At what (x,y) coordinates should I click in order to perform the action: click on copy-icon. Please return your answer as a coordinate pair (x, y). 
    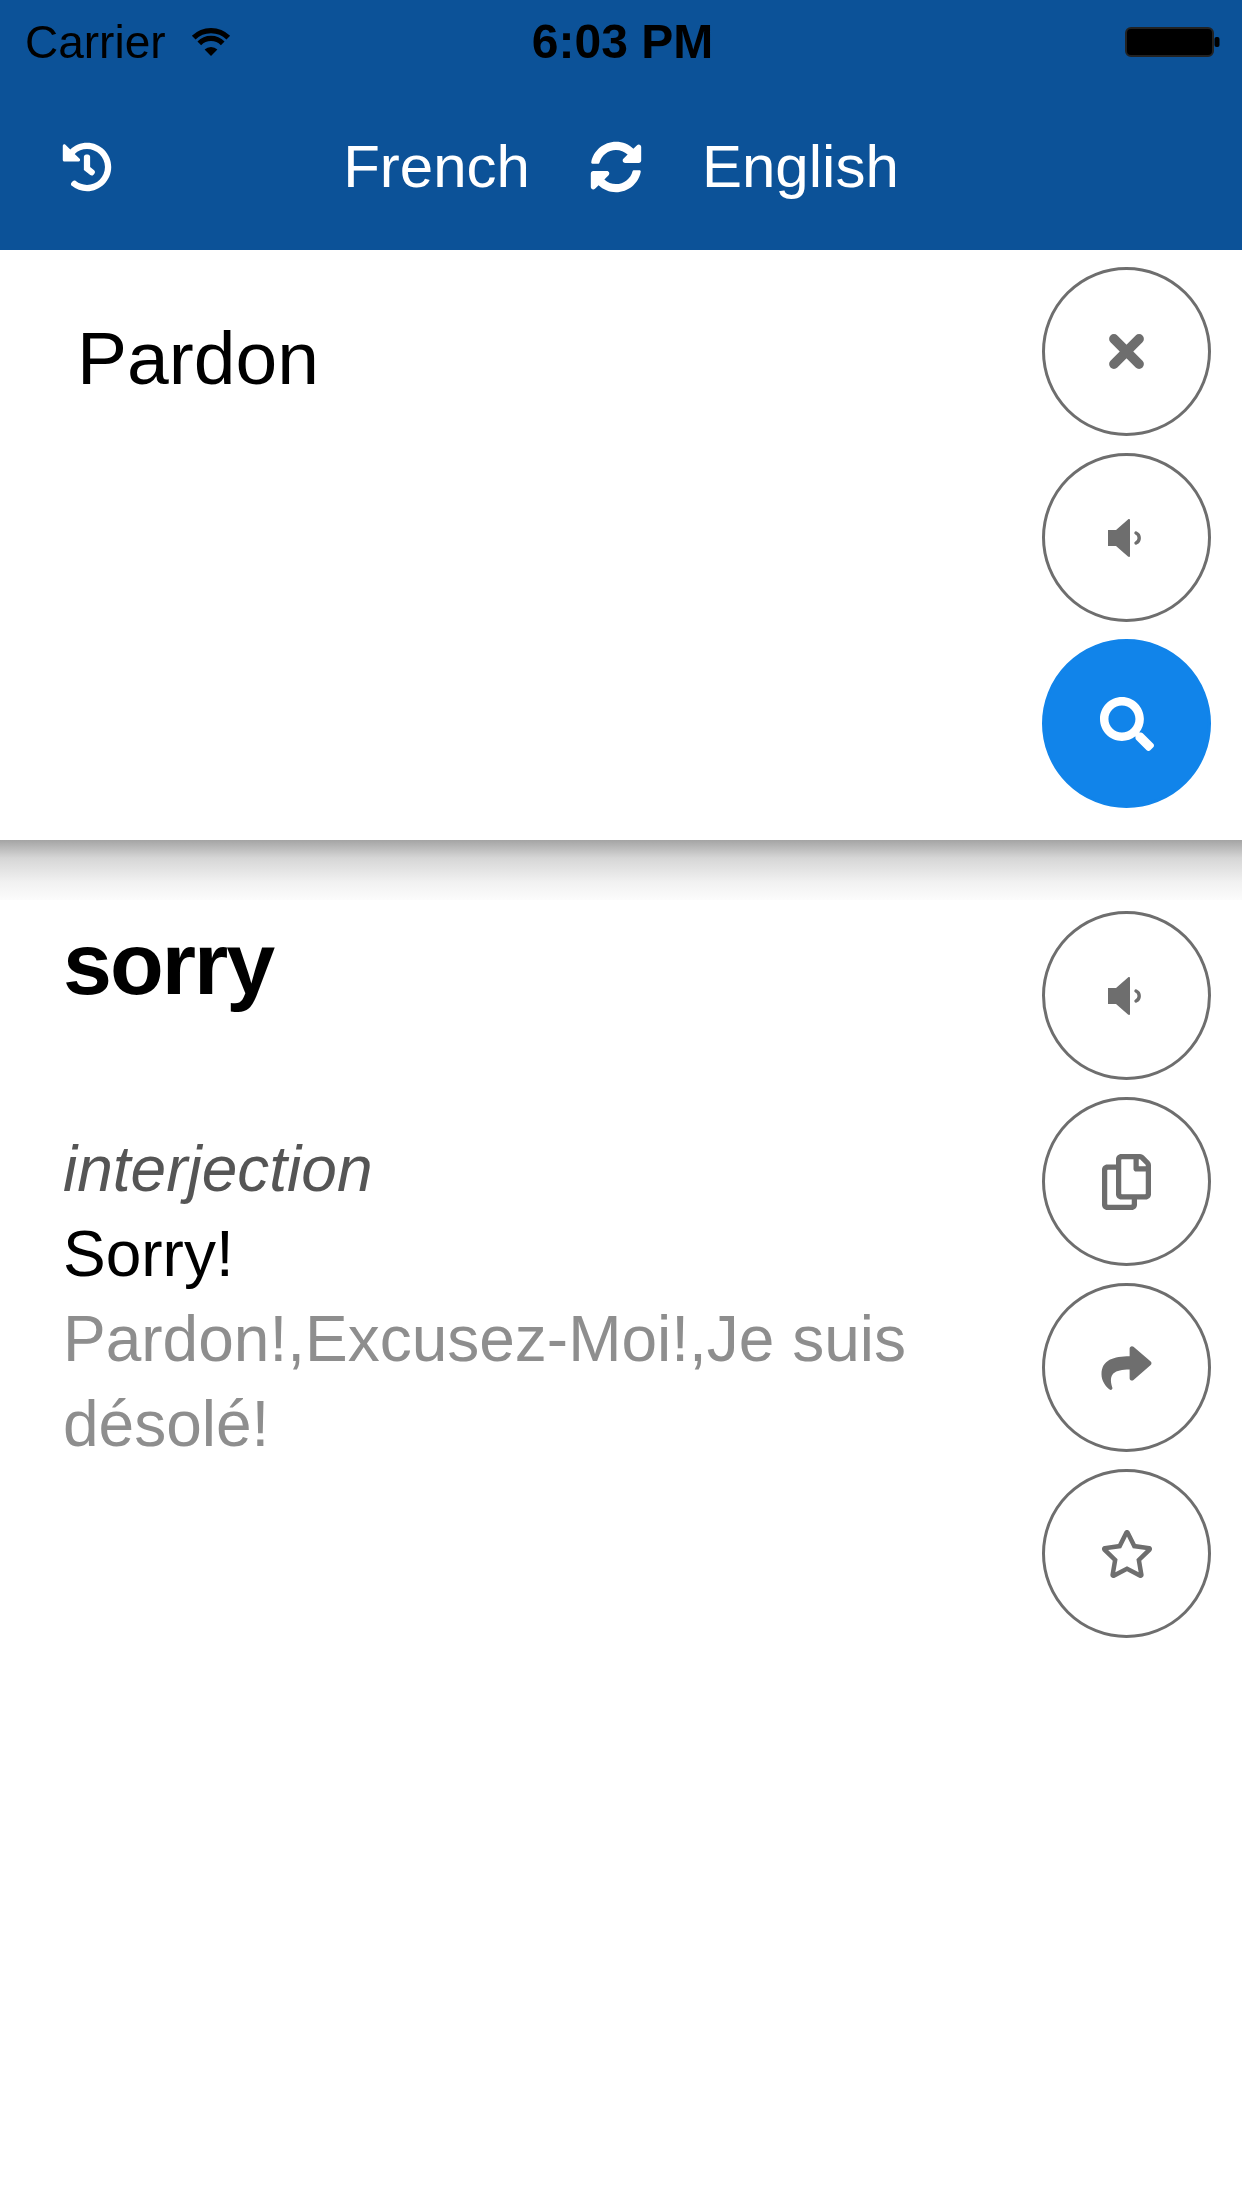
    Looking at the image, I should click on (1126, 1181).